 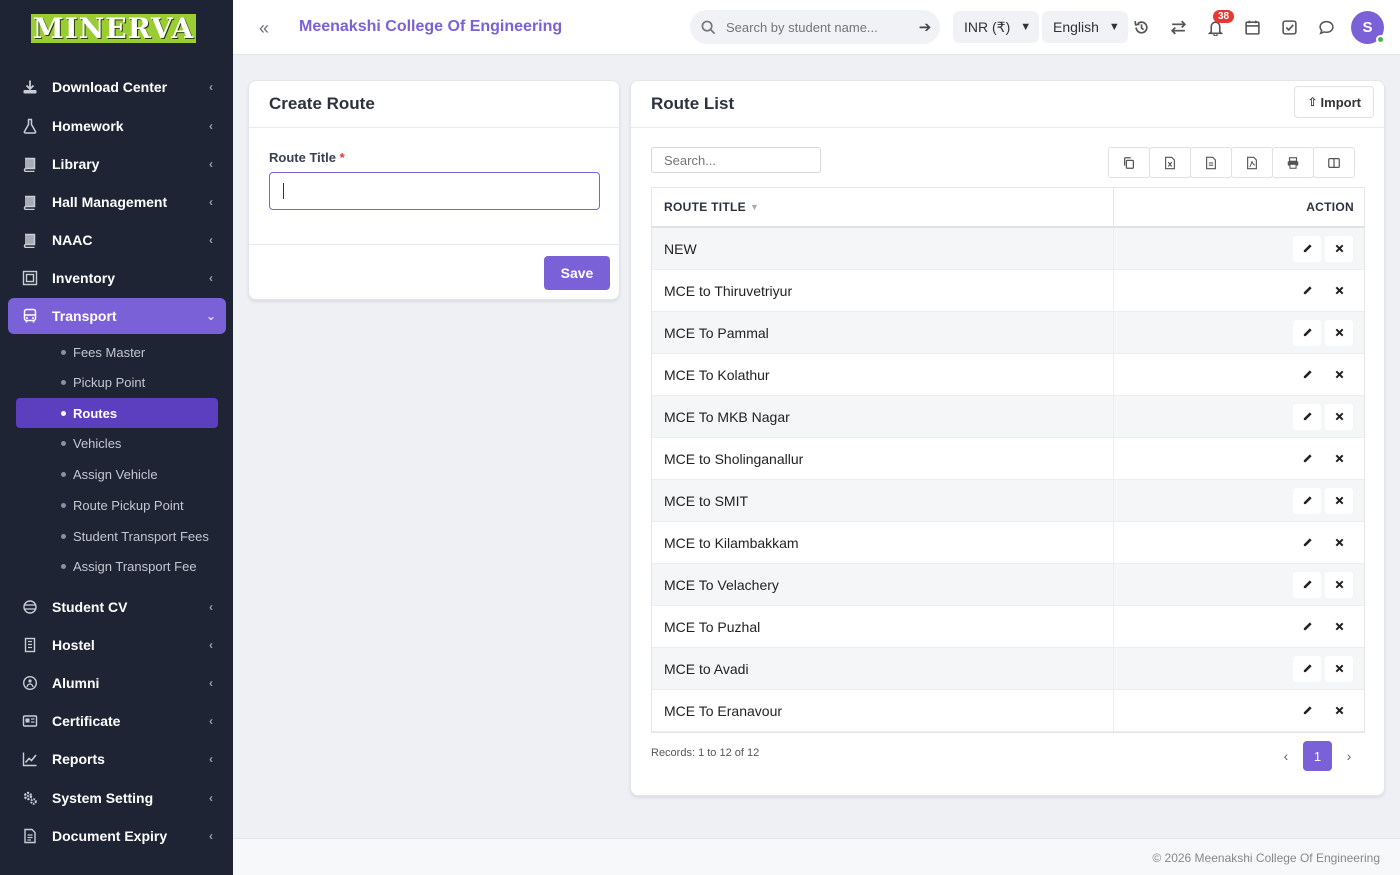 I want to click on column-header-route-title: ROUTE TITLE ▼, so click(x=883, y=207).